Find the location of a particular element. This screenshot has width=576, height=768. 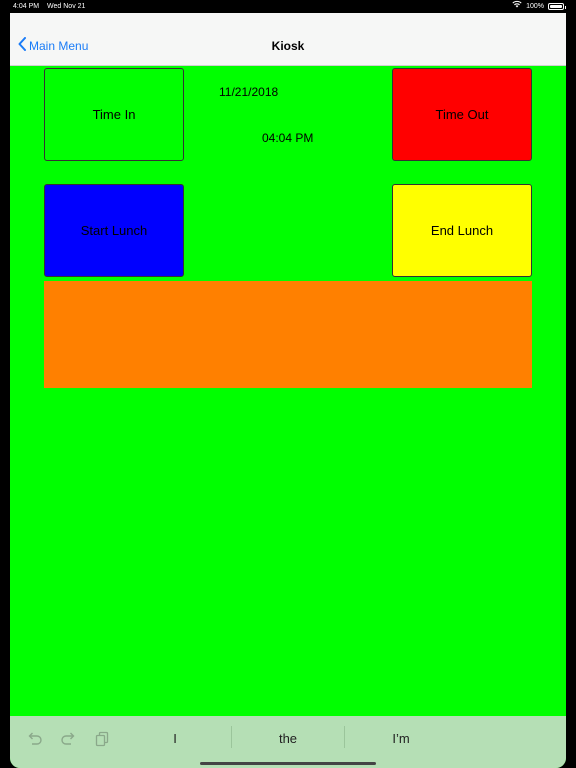

status-date: Wed Nov 21 is located at coordinates (66, 6).